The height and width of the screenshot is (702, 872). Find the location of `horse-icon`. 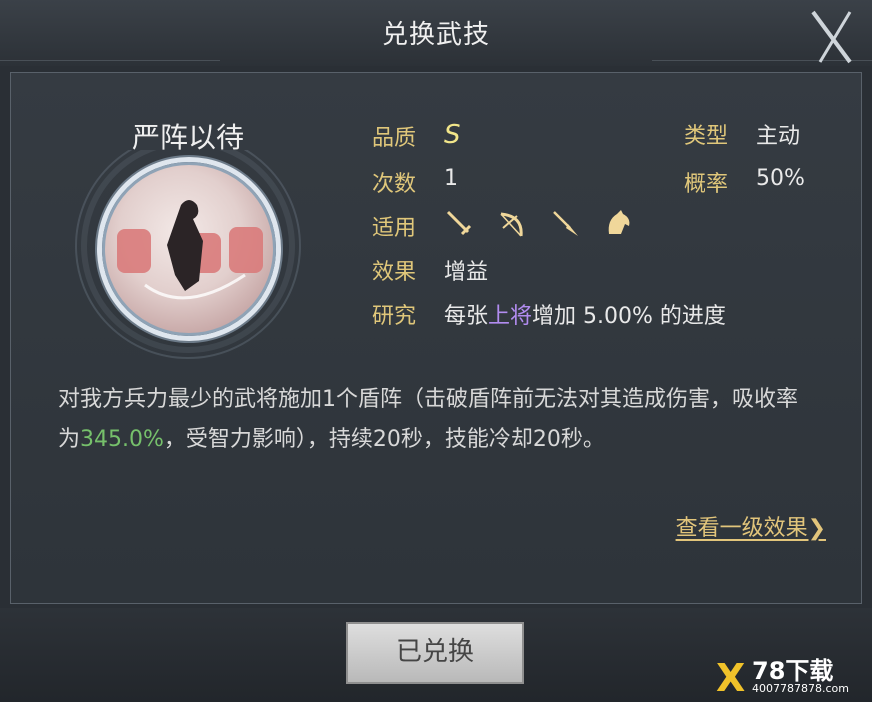

horse-icon is located at coordinates (619, 222).